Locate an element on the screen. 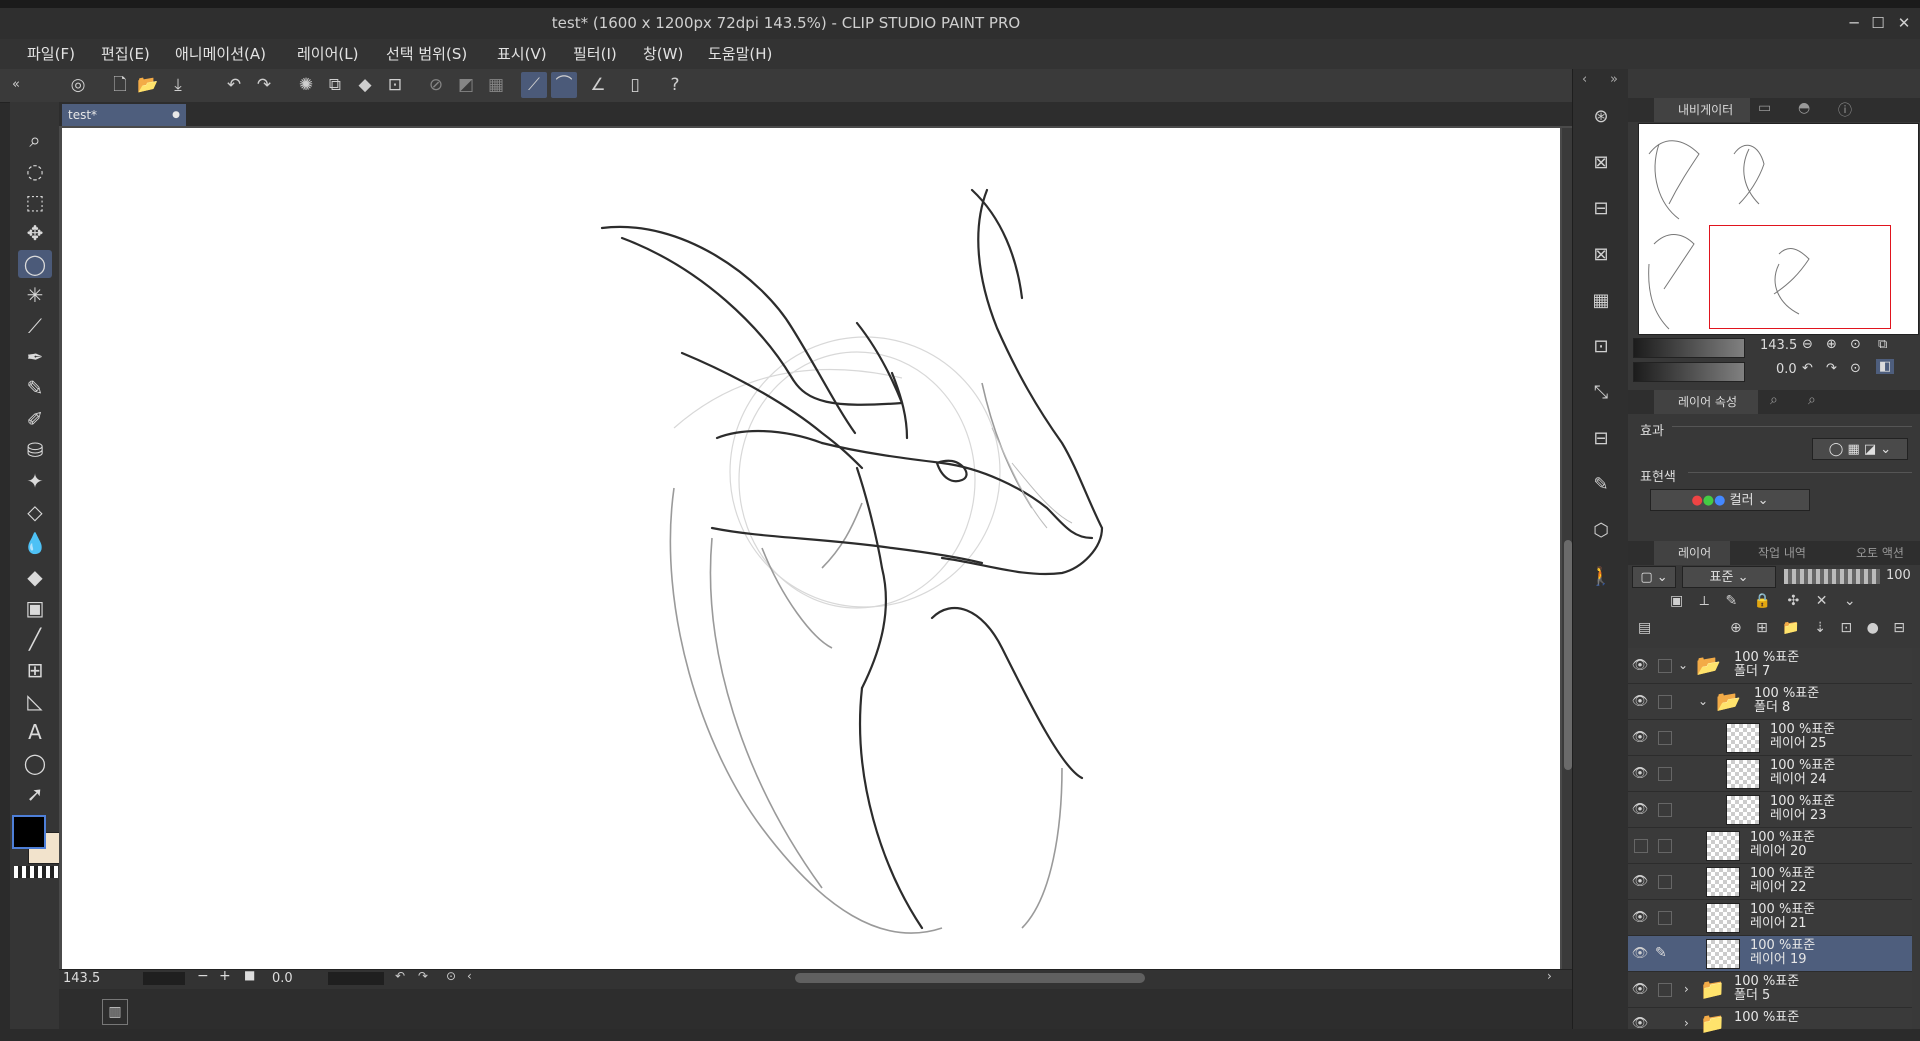 Image resolution: width=1920 pixels, height=1041 pixels. reset-rotation-icon: ⊙ is located at coordinates (451, 976).